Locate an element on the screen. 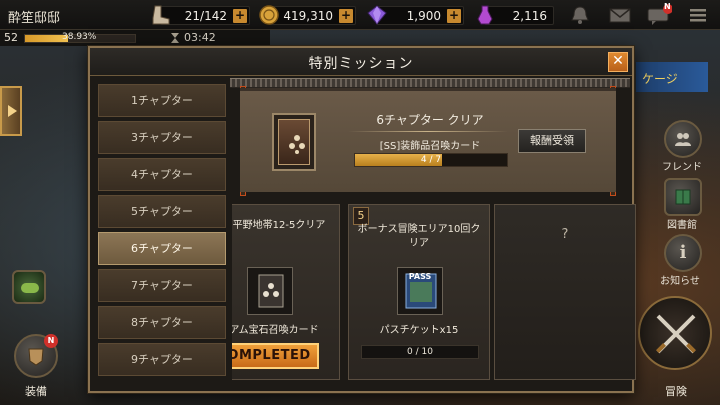 The width and height of the screenshot is (720, 405). friends-button is located at coordinates (683, 139).